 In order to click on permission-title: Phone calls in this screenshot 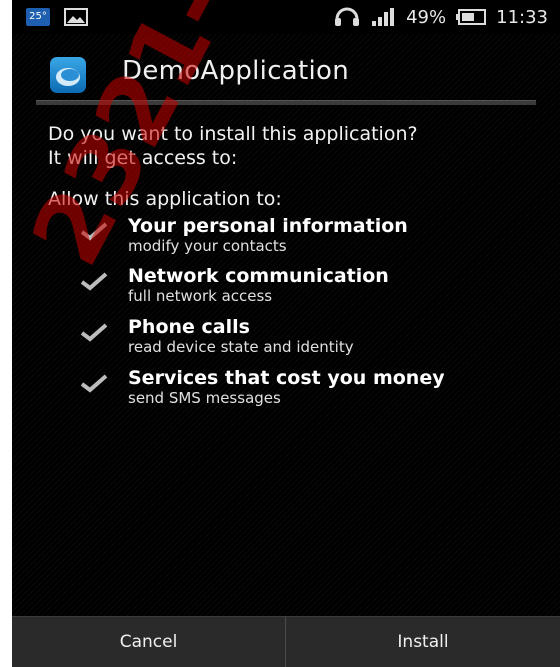, I will do `click(189, 327)`.